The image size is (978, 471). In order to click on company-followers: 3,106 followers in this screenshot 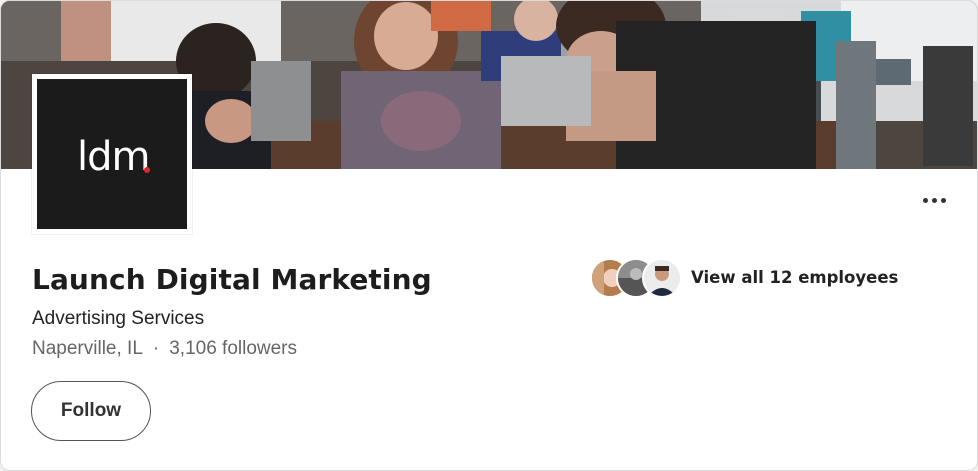, I will do `click(233, 349)`.